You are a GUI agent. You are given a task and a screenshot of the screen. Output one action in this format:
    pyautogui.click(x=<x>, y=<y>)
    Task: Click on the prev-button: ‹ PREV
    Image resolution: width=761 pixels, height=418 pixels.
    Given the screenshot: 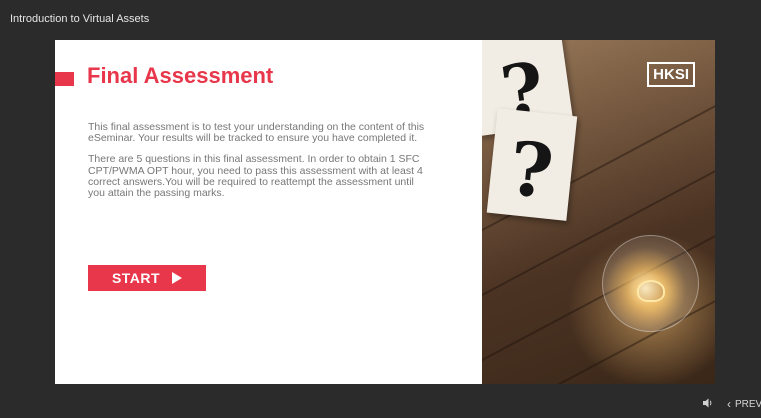 What is the action you would take?
    pyautogui.click(x=744, y=404)
    